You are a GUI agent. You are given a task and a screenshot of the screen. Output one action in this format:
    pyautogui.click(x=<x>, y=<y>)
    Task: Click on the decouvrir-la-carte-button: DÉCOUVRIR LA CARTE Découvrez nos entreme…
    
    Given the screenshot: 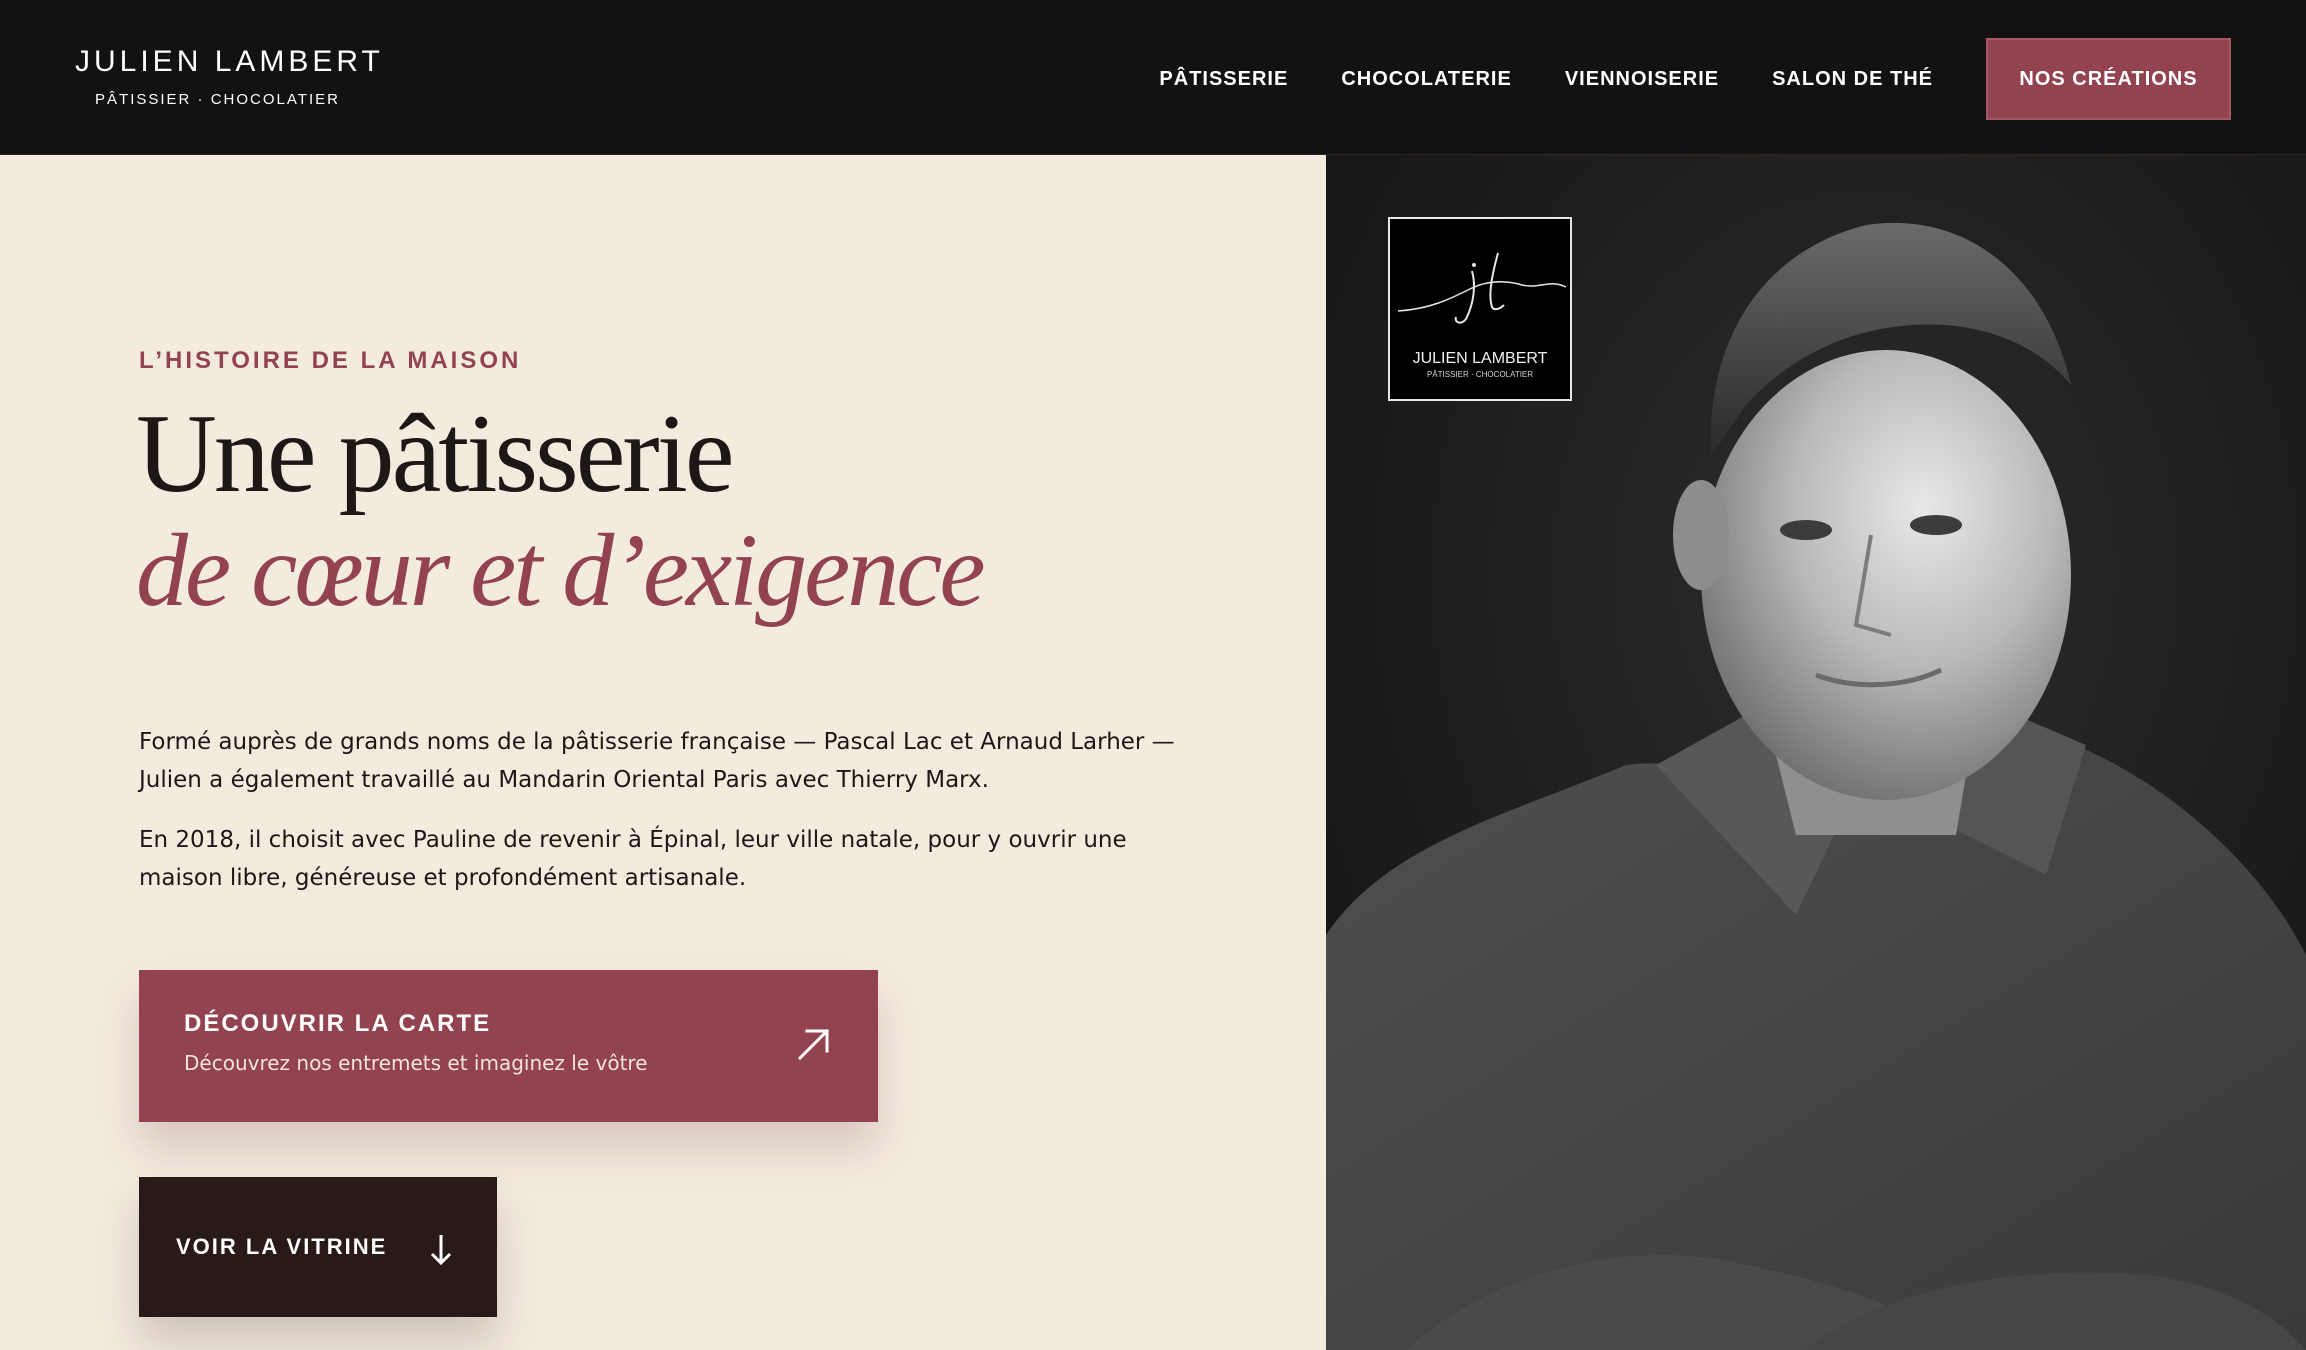 What is the action you would take?
    pyautogui.click(x=508, y=1046)
    